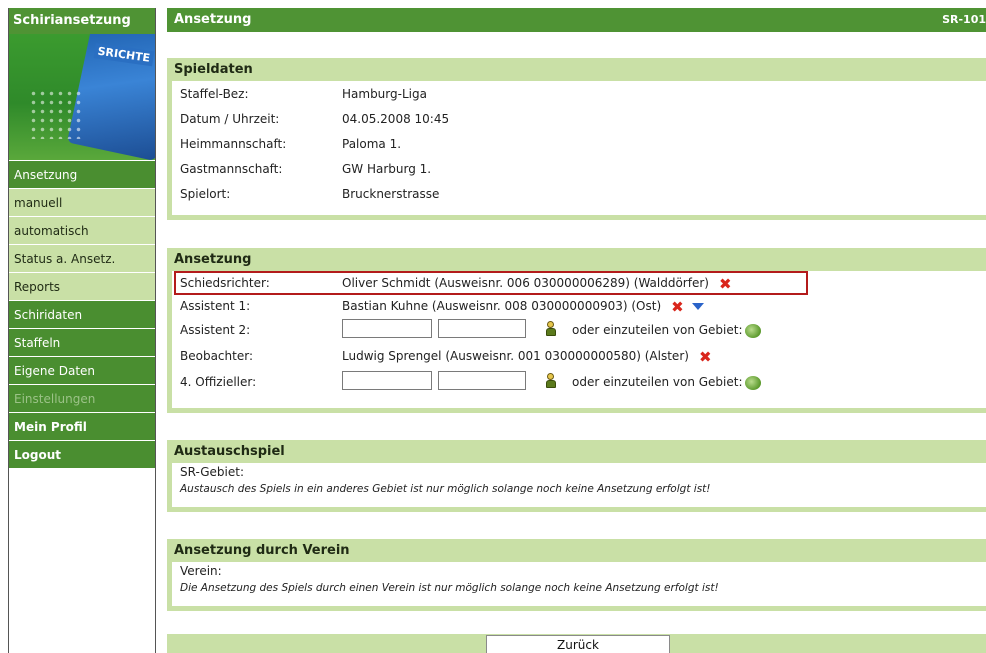 Image resolution: width=986 pixels, height=653 pixels. I want to click on delete-assistent1-icon: ✖, so click(677, 306).